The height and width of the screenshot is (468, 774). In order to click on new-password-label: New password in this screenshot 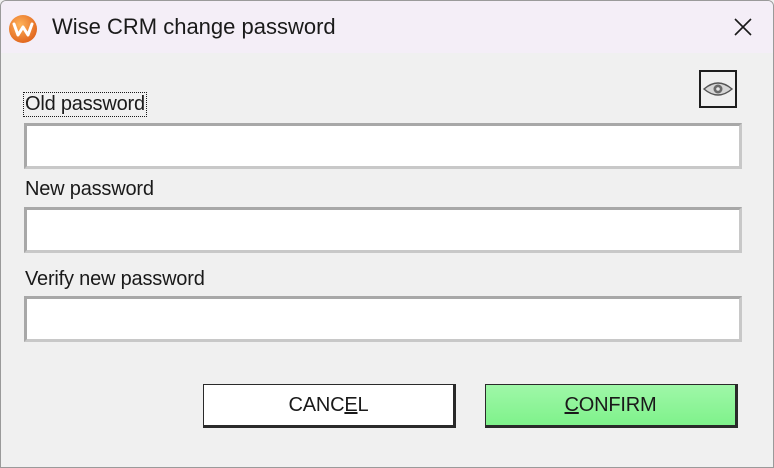, I will do `click(89, 189)`.